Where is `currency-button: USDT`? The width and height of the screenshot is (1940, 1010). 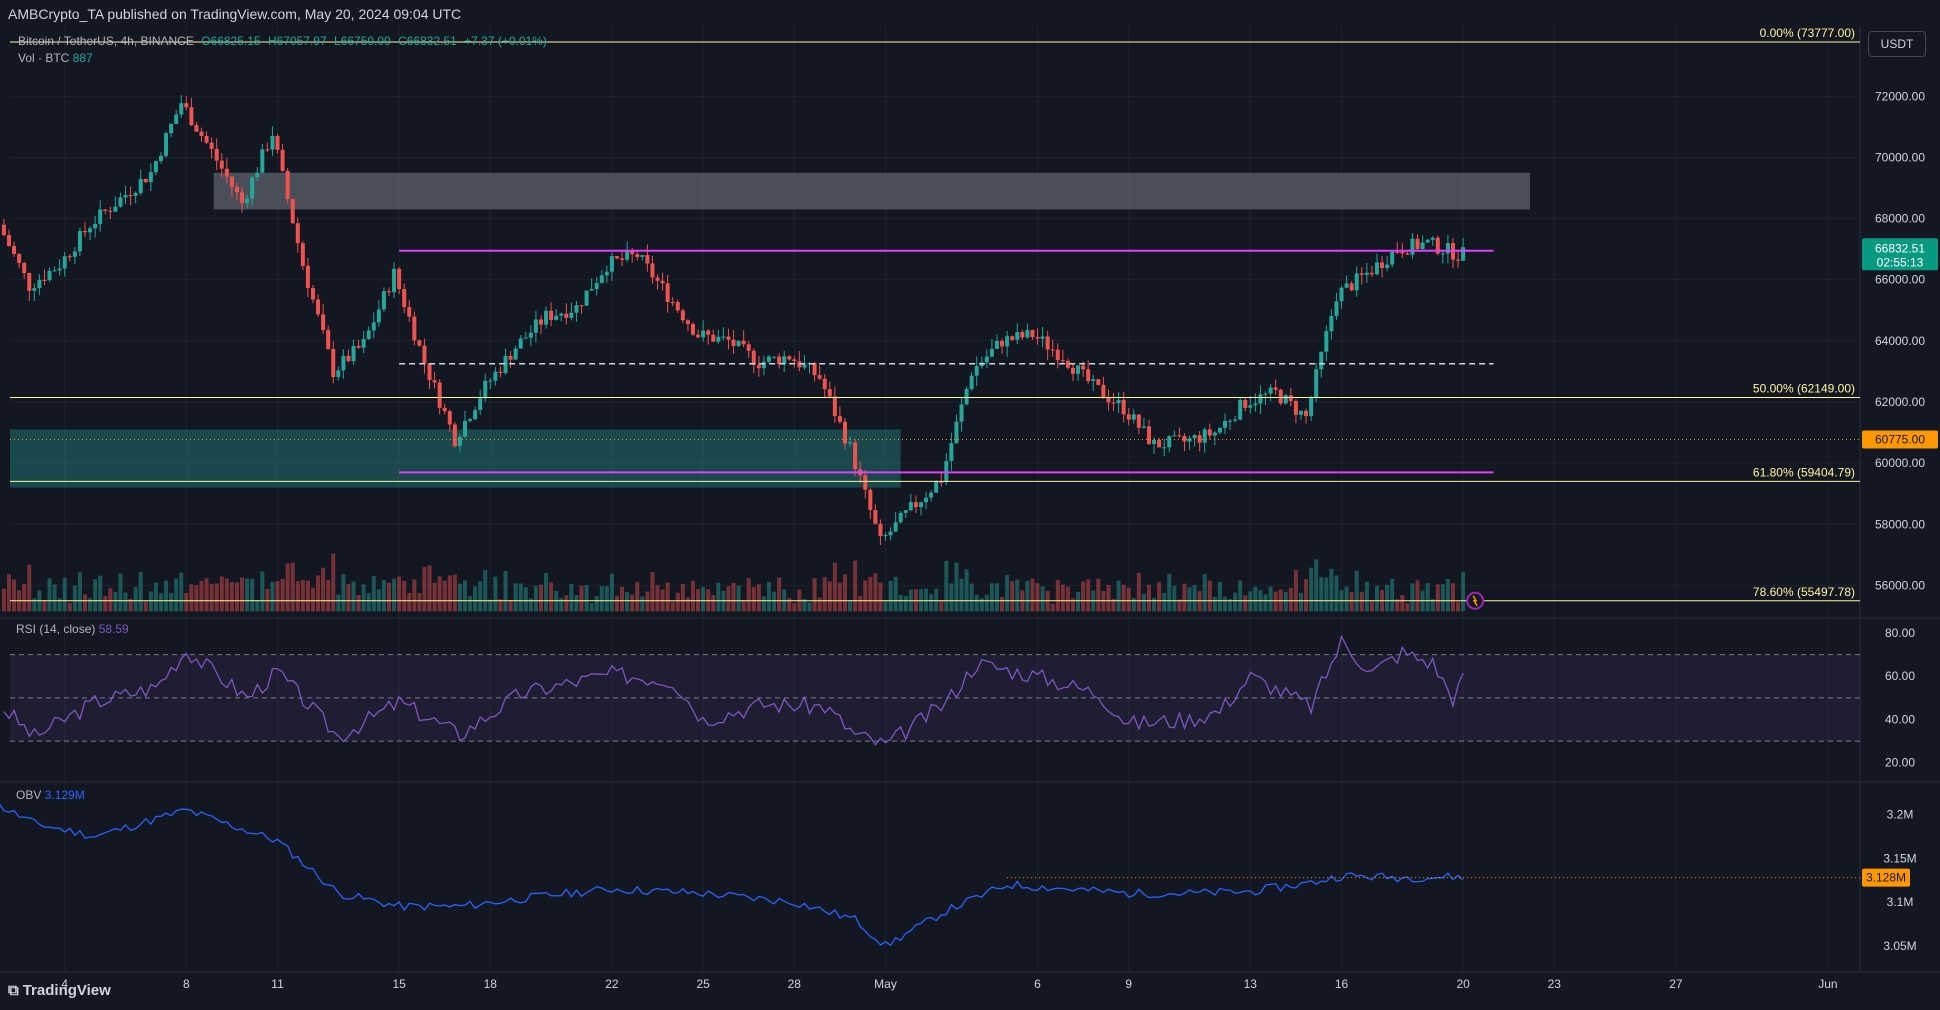
currency-button: USDT is located at coordinates (1897, 44).